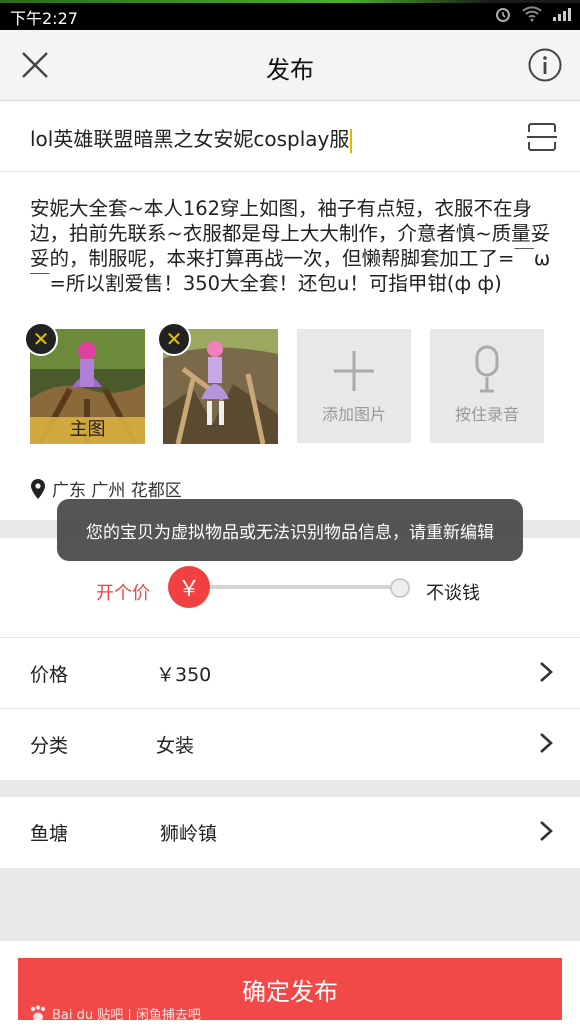 Image resolution: width=580 pixels, height=1031 pixels. What do you see at coordinates (123, 593) in the screenshot?
I see `slider-left-label: 开个价` at bounding box center [123, 593].